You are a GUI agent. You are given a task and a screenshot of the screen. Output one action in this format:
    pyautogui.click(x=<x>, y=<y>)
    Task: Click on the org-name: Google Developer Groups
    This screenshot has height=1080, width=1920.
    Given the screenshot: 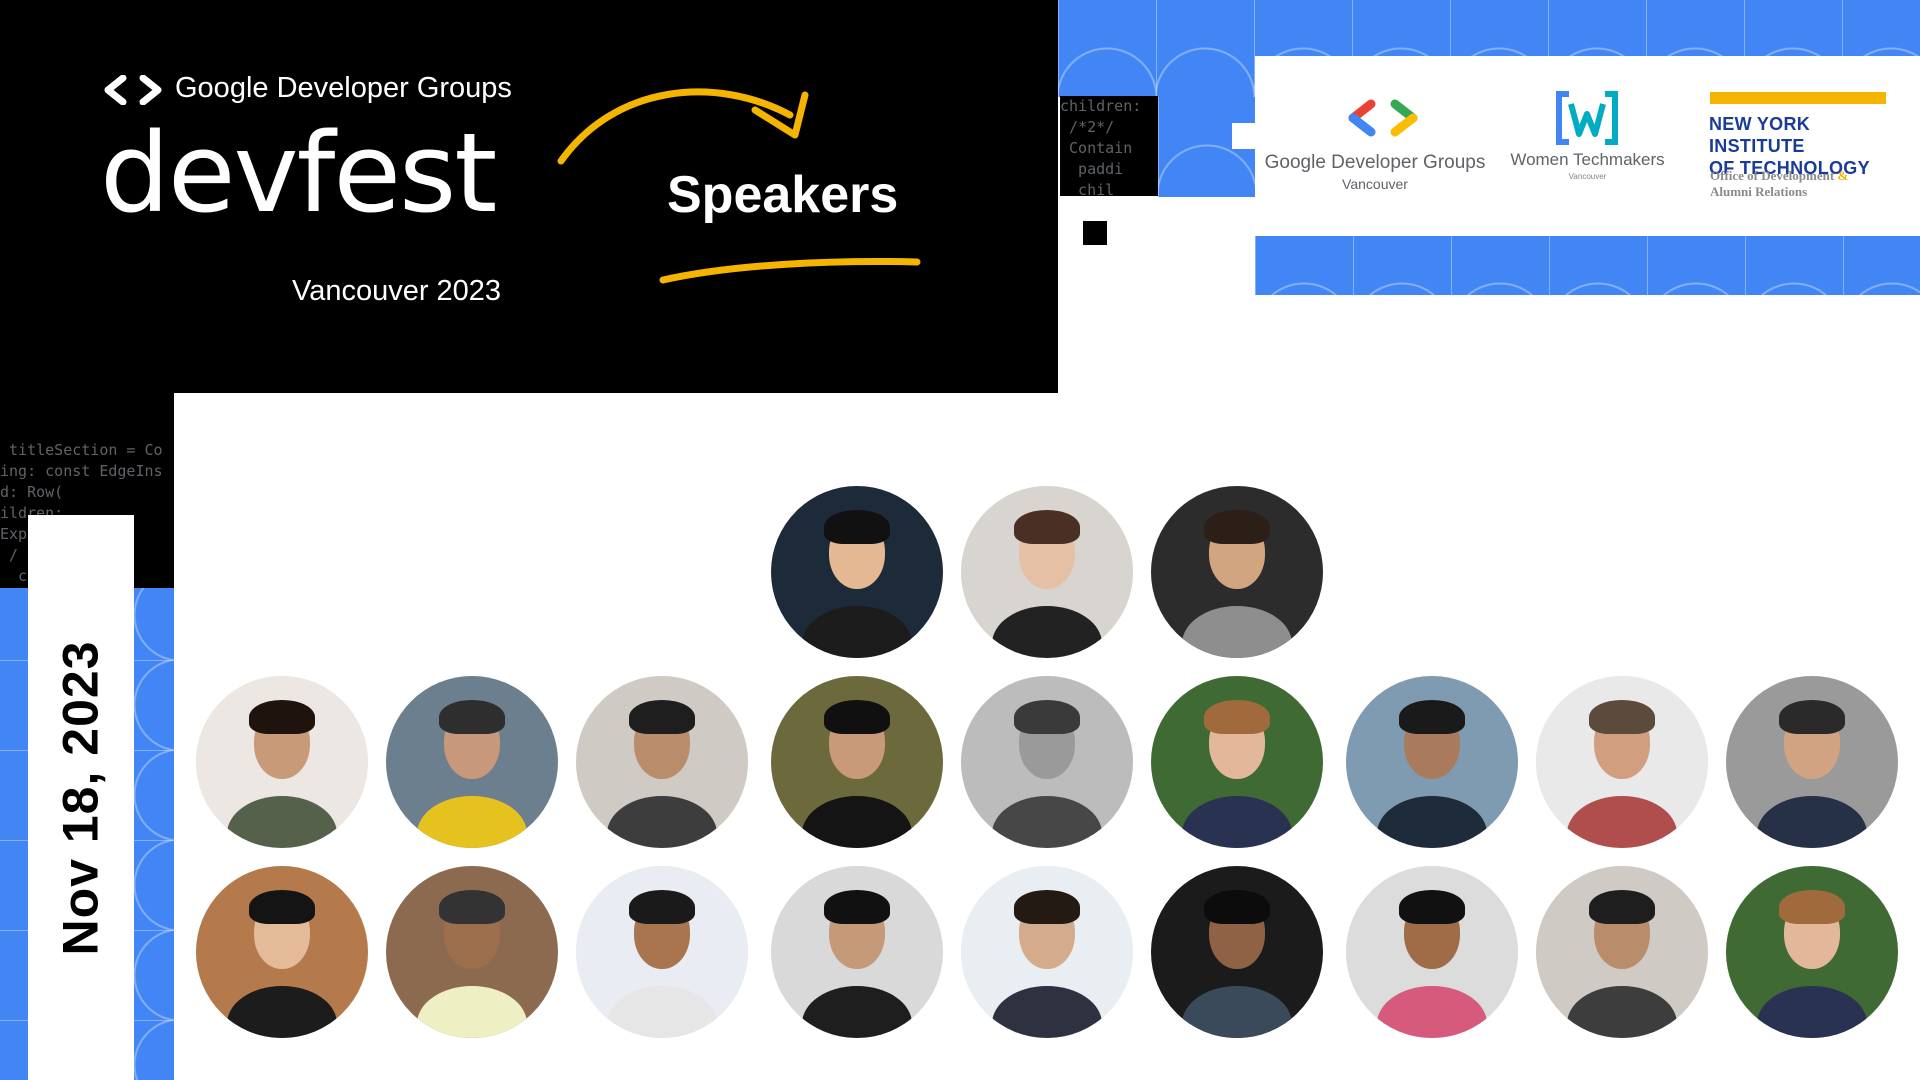 What is the action you would take?
    pyautogui.click(x=343, y=88)
    